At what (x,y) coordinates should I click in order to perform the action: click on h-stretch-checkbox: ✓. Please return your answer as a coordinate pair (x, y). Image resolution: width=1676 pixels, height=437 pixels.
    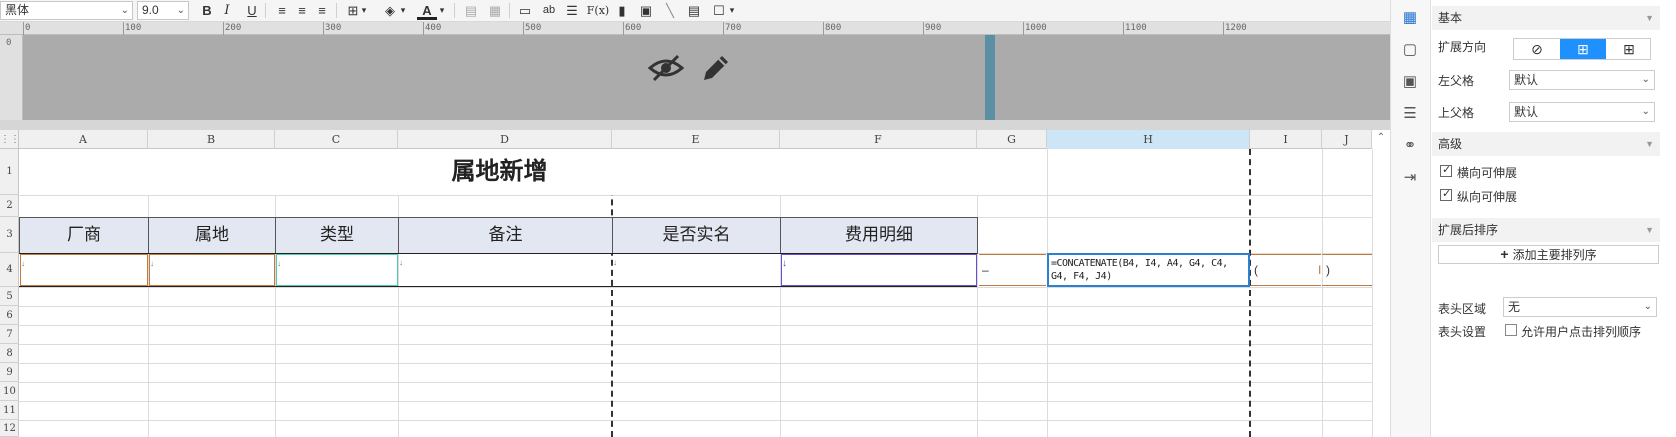
    Looking at the image, I should click on (1446, 170).